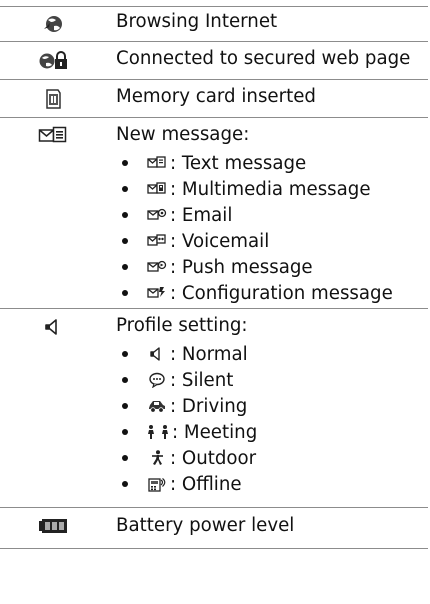  Describe the element at coordinates (271, 354) in the screenshot. I see `list-item-normal: : Normal` at that location.